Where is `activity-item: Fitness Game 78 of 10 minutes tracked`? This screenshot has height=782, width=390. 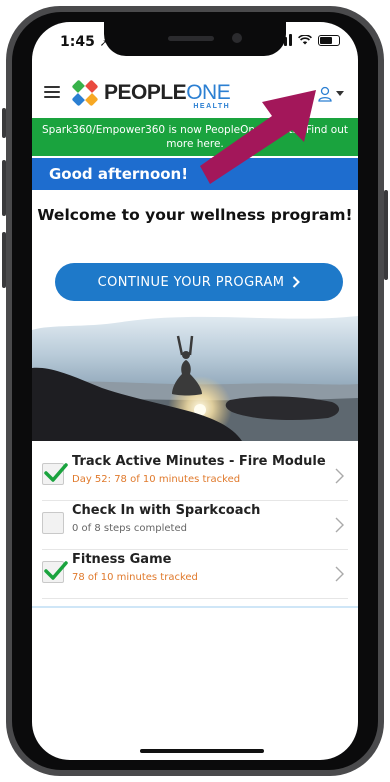 activity-item: Fitness Game 78 of 10 minutes tracked is located at coordinates (195, 574).